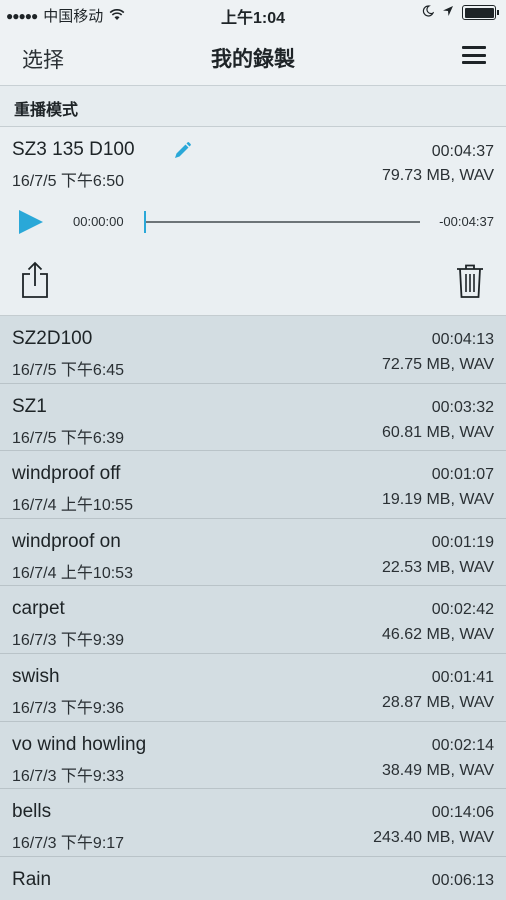 The height and width of the screenshot is (900, 506). Describe the element at coordinates (480, 12) in the screenshot. I see `battery-icon` at that location.